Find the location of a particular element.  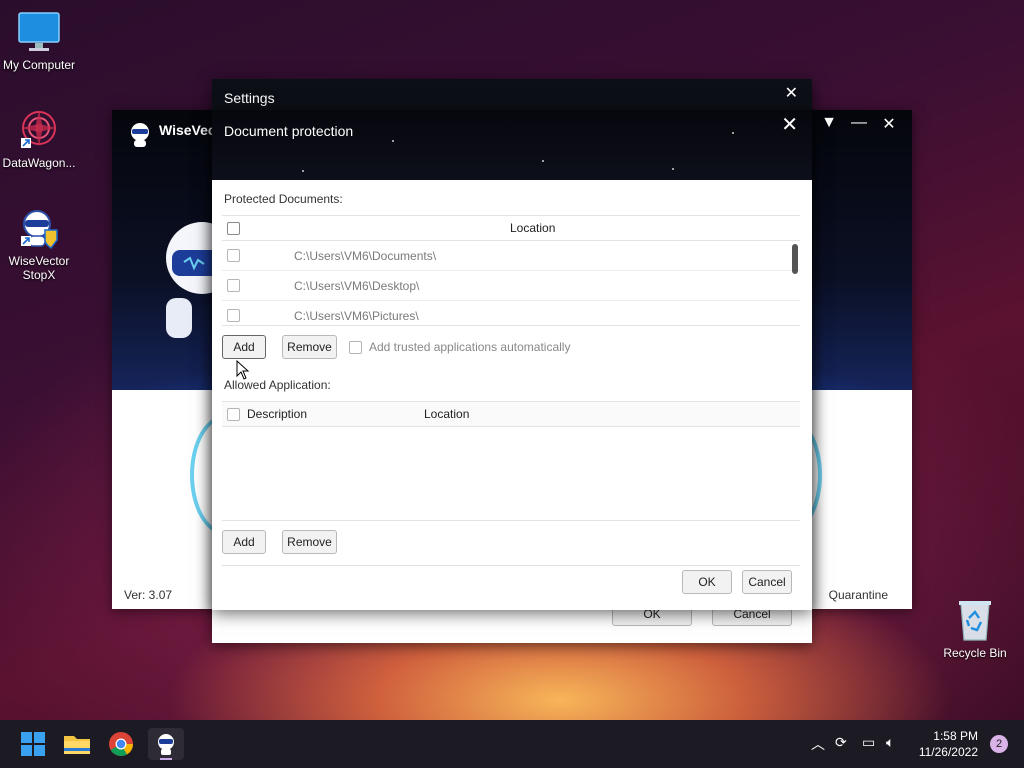

description-column-header: Description is located at coordinates (277, 414).